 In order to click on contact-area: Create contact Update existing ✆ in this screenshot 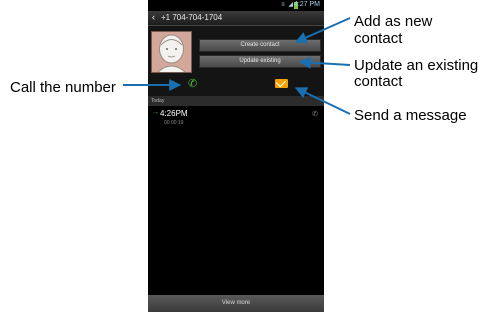, I will do `click(236, 61)`.